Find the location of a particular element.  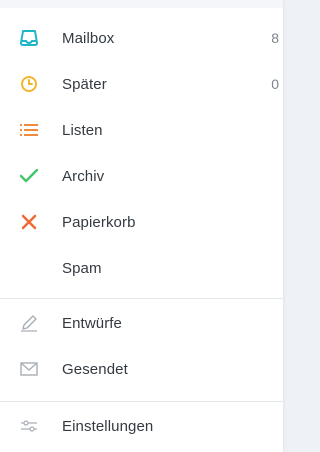

menu-item-mailbox: Mailbox 8 is located at coordinates (141, 38).